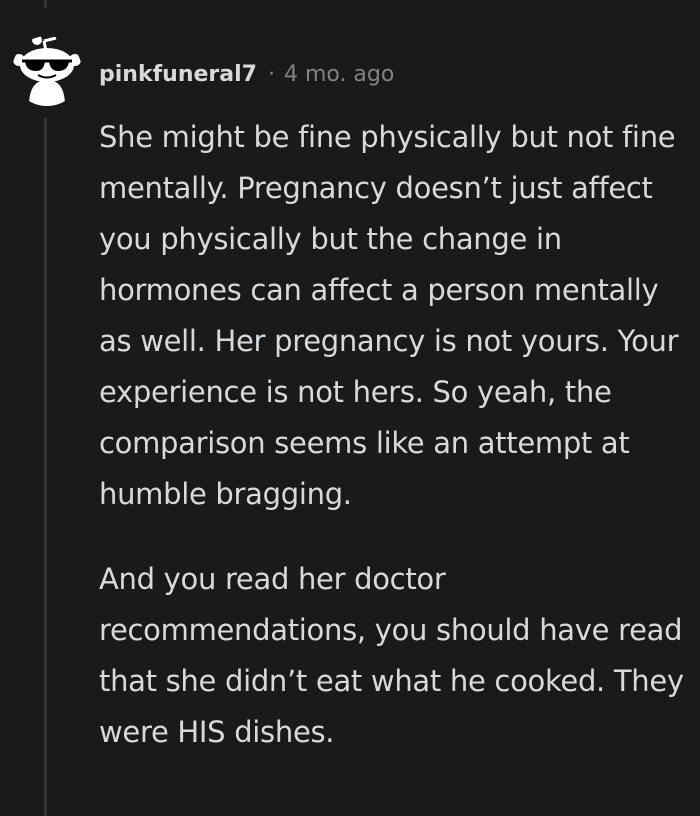  I want to click on timestamp-link: 4 mo. ago, so click(339, 74).